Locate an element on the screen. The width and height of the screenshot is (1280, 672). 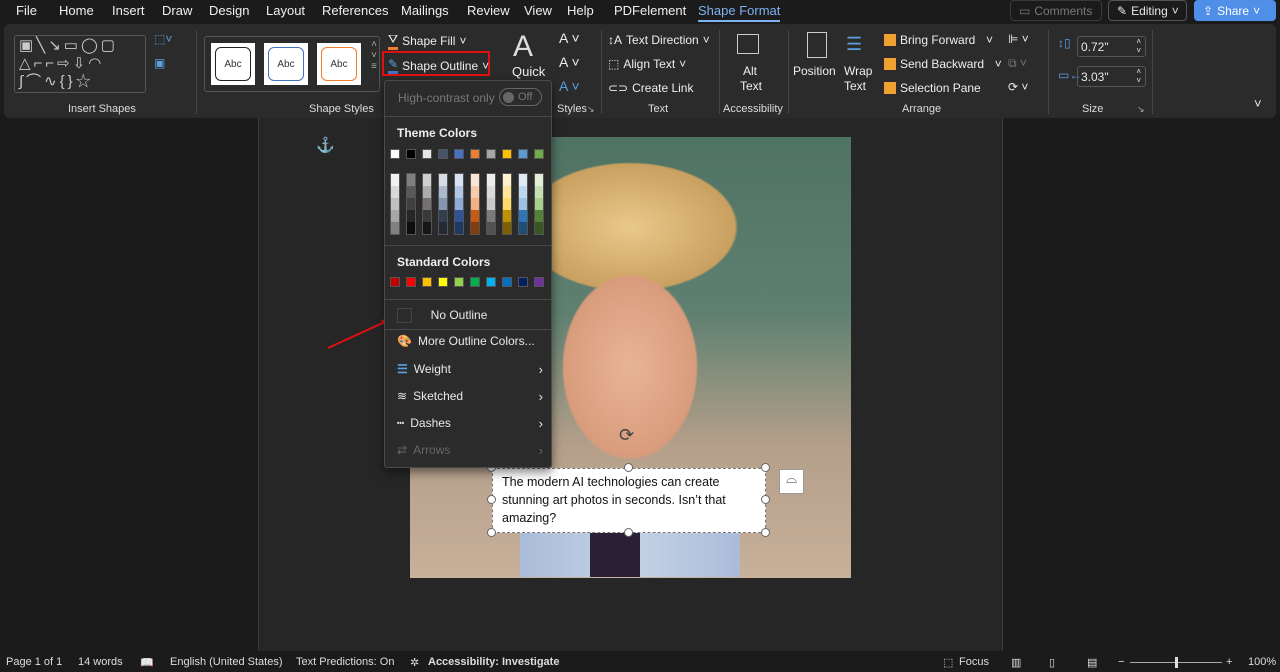
gallery-scroll-icon: ˄ ˅ ≡ is located at coordinates (374, 55).